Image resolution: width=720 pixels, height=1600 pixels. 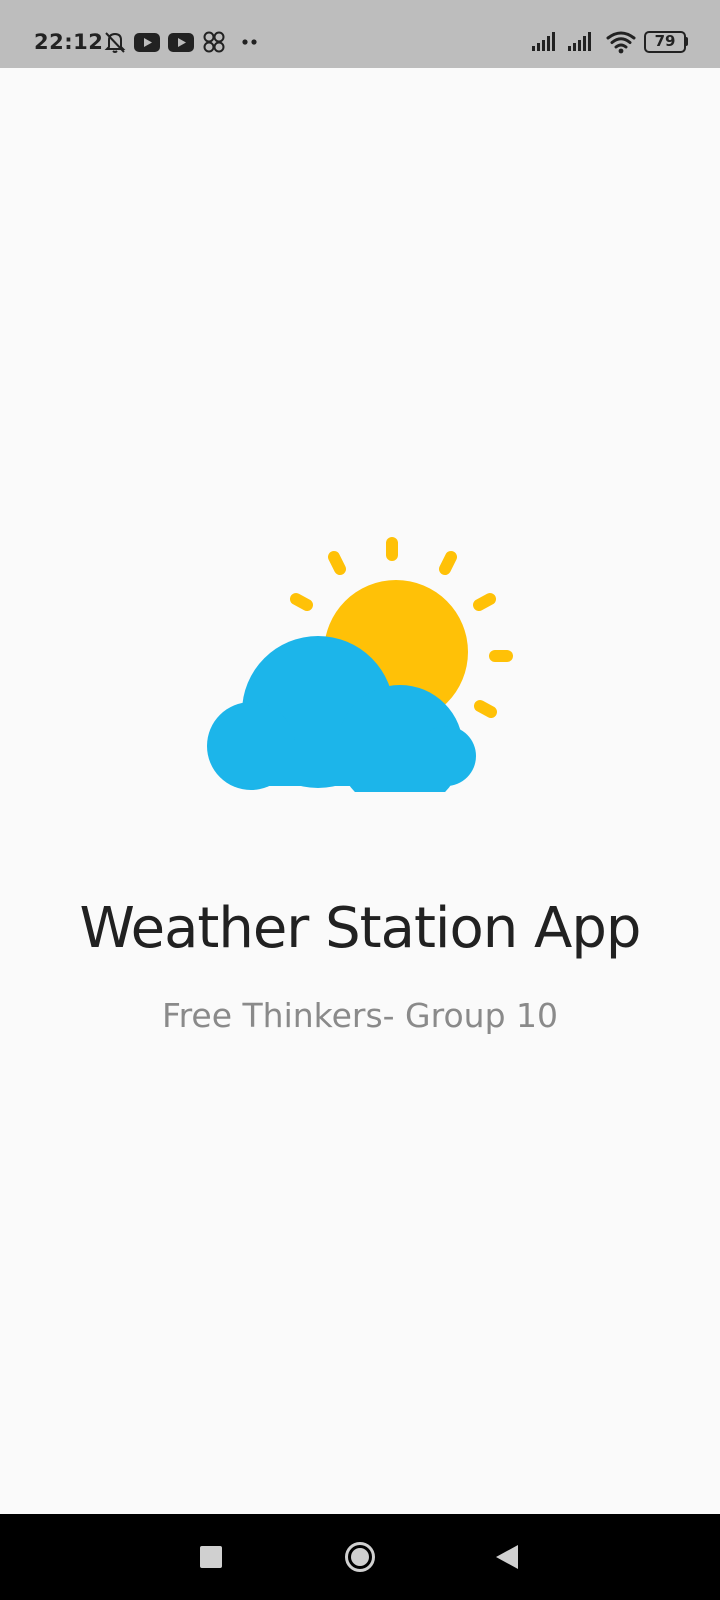 What do you see at coordinates (360, 34) in the screenshot?
I see `status-bar: 22:12 79` at bounding box center [360, 34].